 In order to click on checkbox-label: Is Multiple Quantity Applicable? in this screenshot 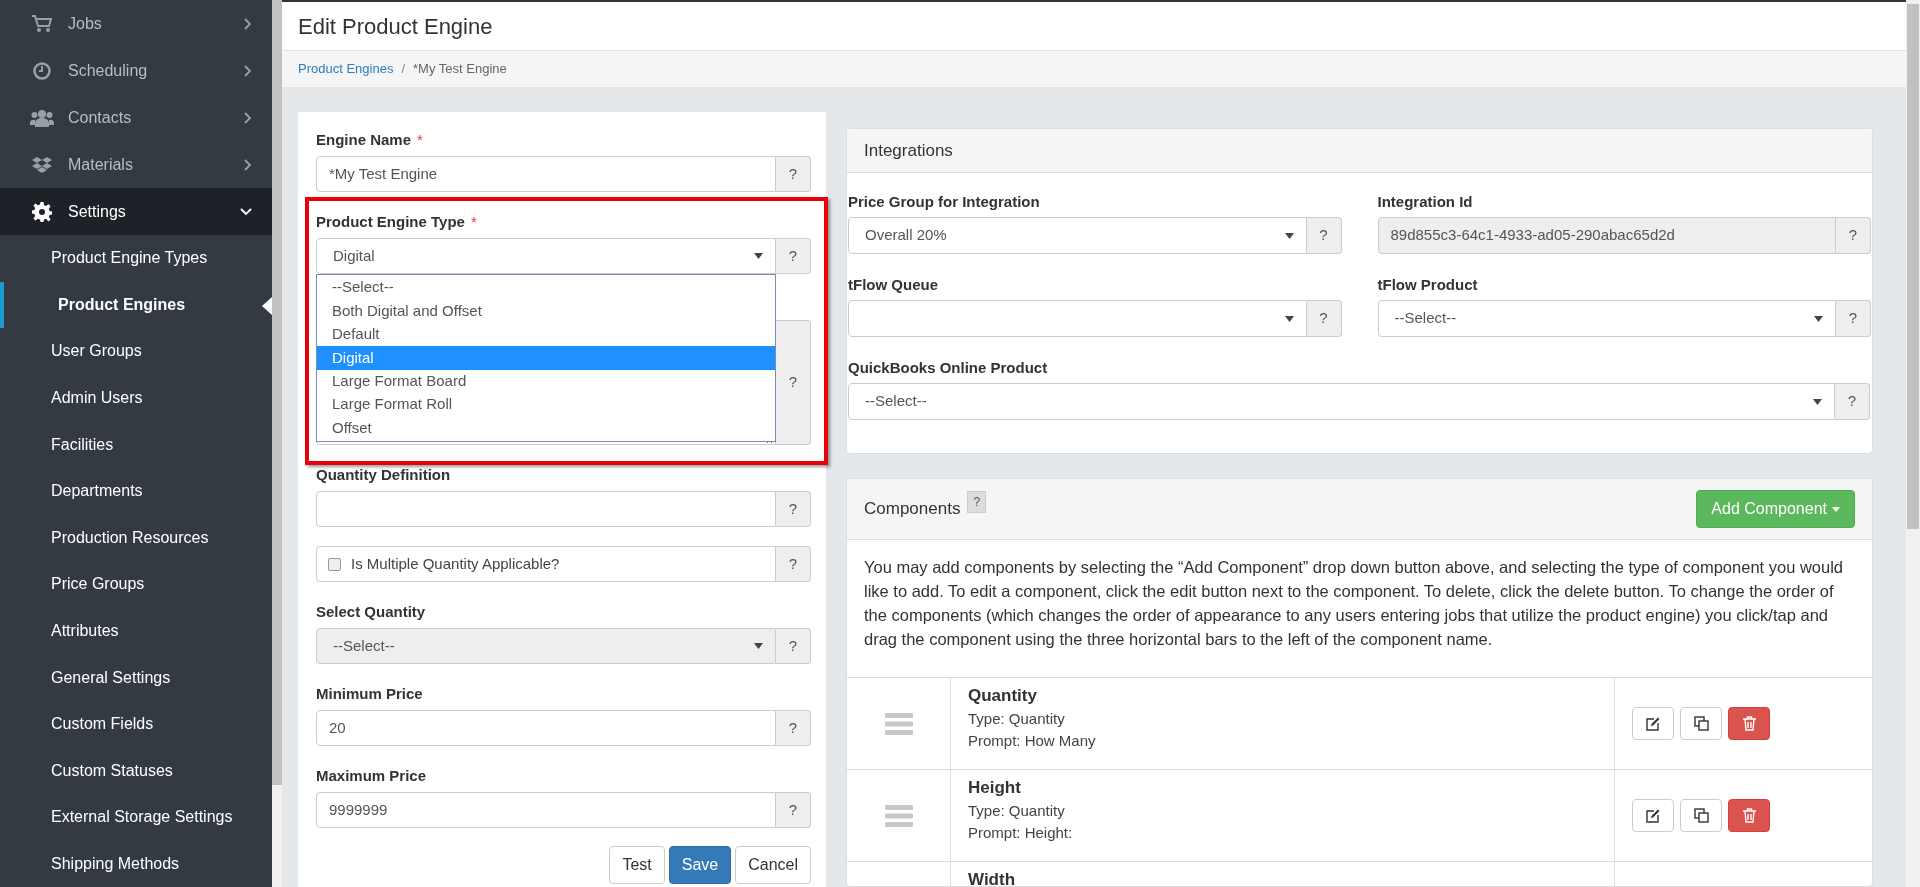, I will do `click(455, 563)`.